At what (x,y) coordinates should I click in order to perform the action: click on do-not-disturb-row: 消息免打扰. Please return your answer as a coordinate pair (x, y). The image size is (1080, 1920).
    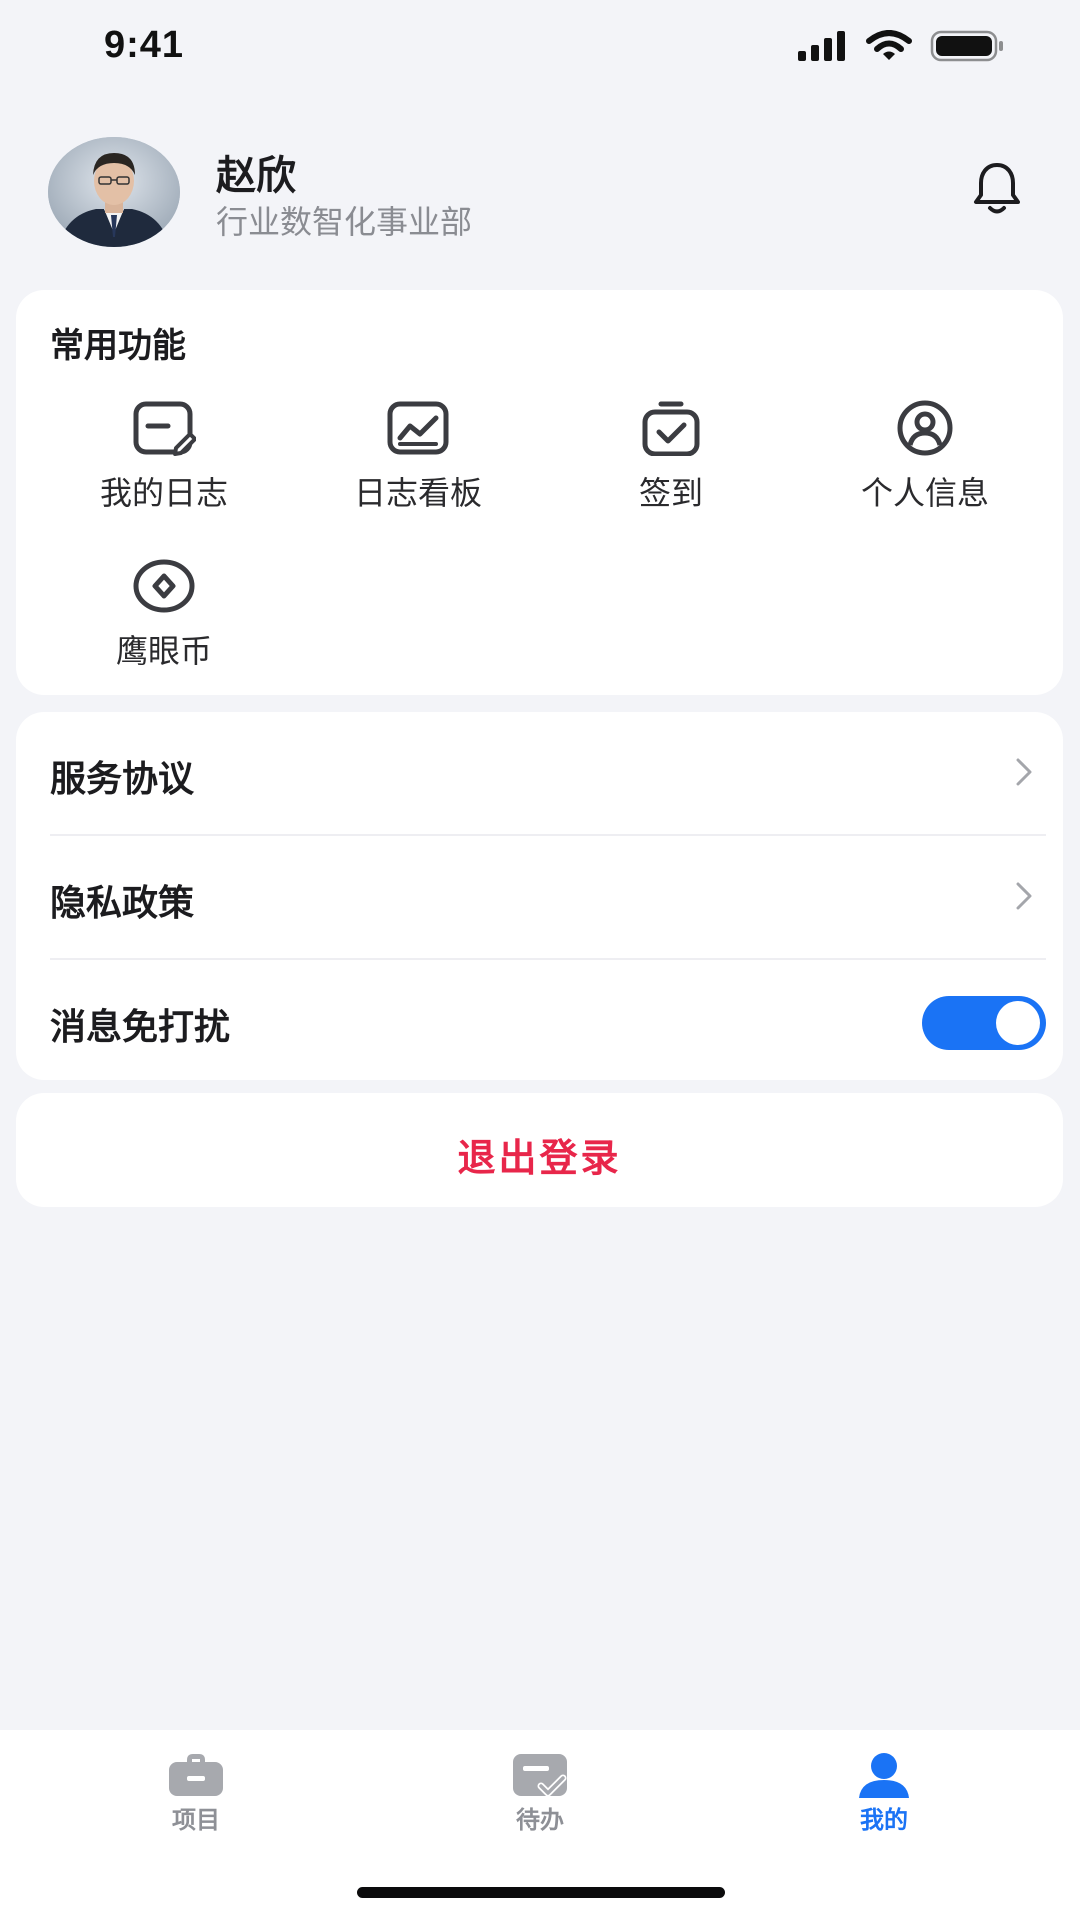
    Looking at the image, I should click on (548, 1022).